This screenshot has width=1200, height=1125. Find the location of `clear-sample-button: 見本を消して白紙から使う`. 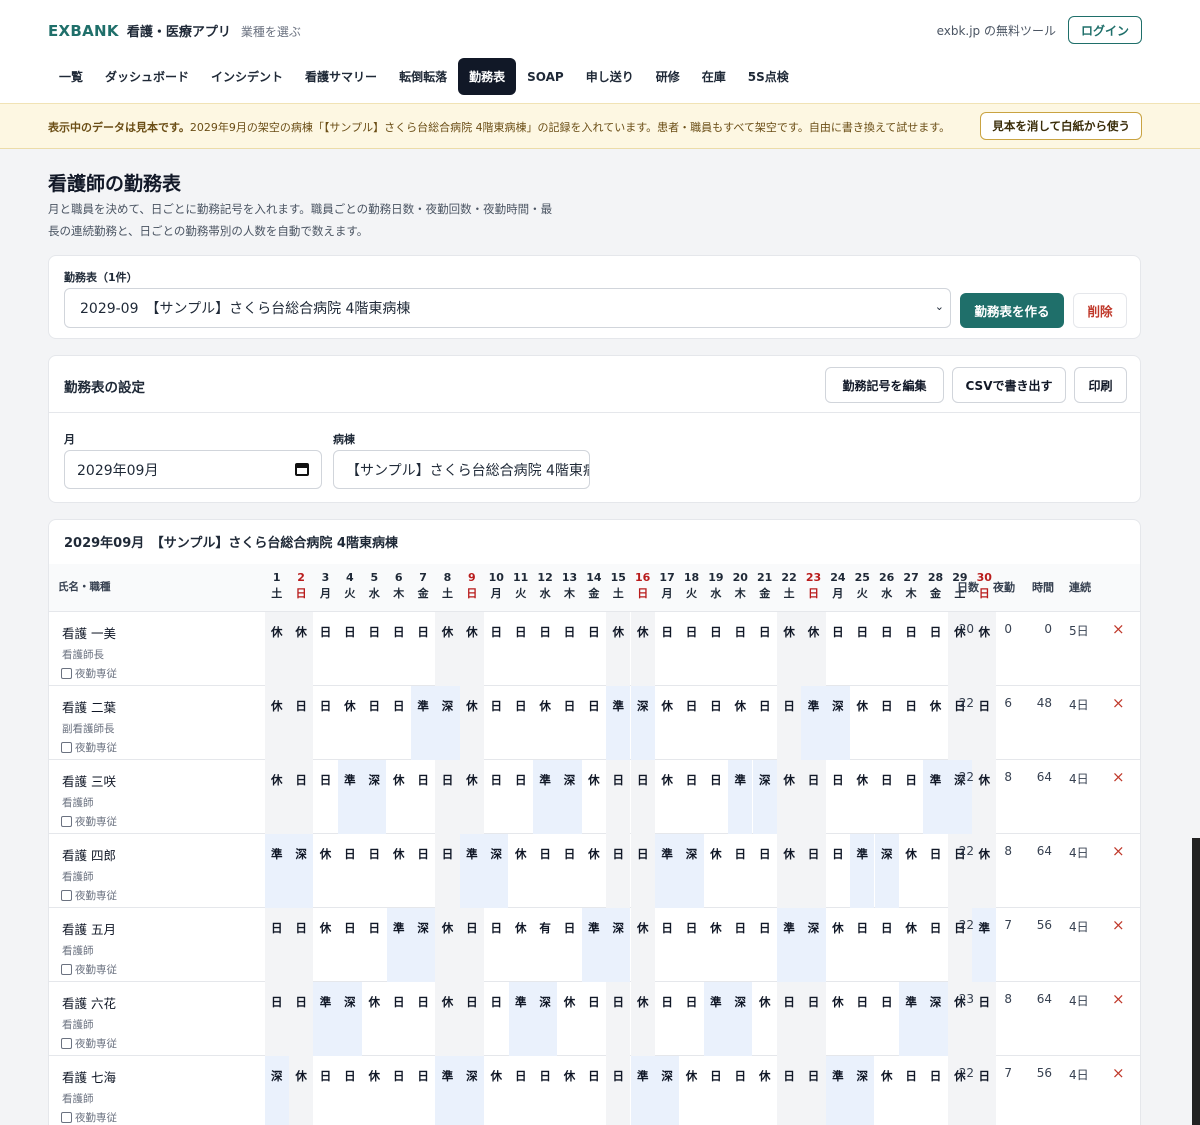

clear-sample-button: 見本を消して白紙から使う is located at coordinates (1061, 126).